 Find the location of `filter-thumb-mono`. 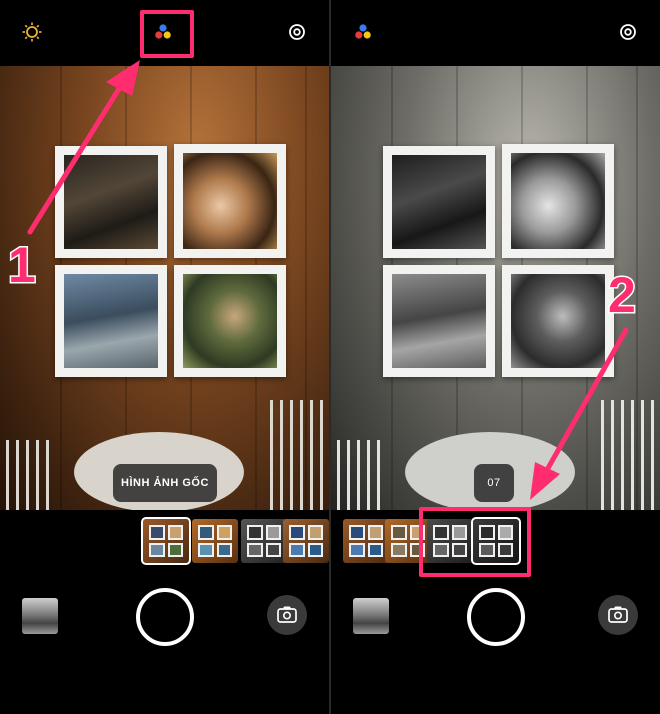

filter-thumb-mono is located at coordinates (264, 541).